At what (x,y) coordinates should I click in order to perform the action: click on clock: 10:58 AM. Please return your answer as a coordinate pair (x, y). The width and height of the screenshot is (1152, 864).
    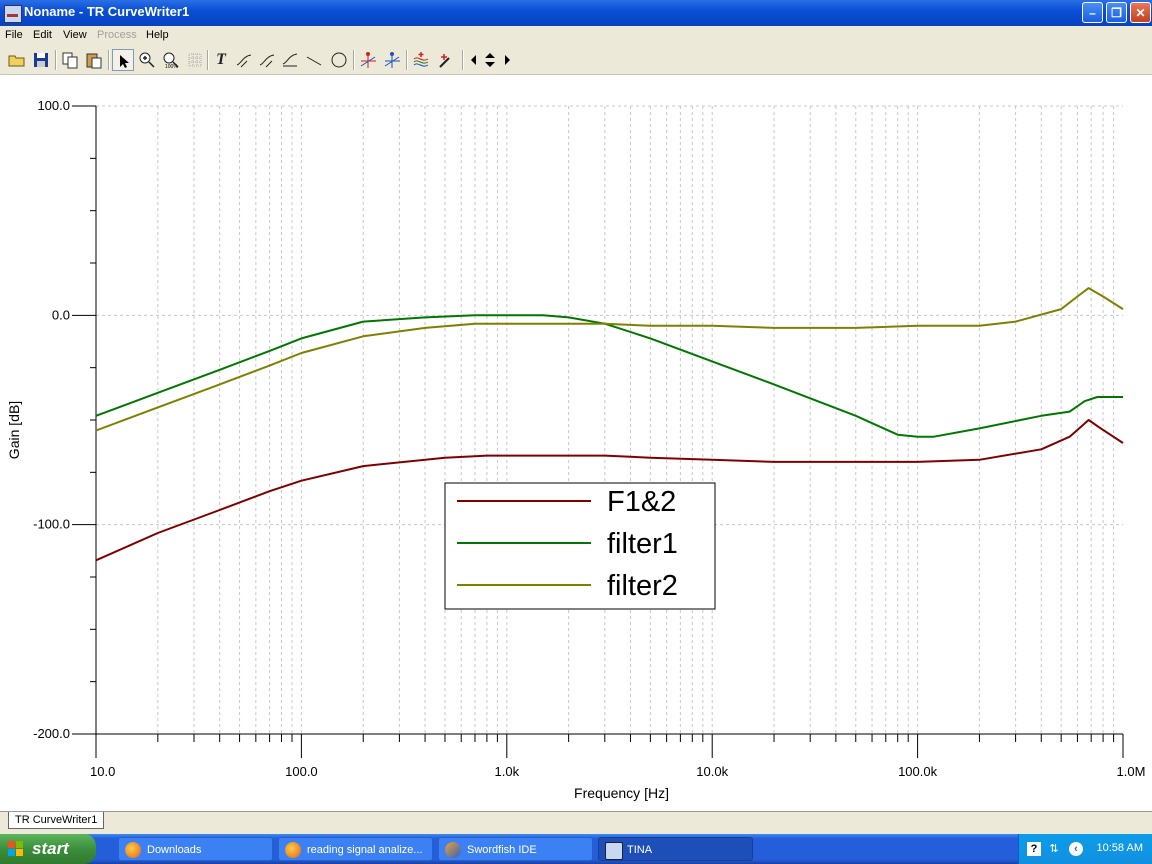
    Looking at the image, I should click on (1119, 848).